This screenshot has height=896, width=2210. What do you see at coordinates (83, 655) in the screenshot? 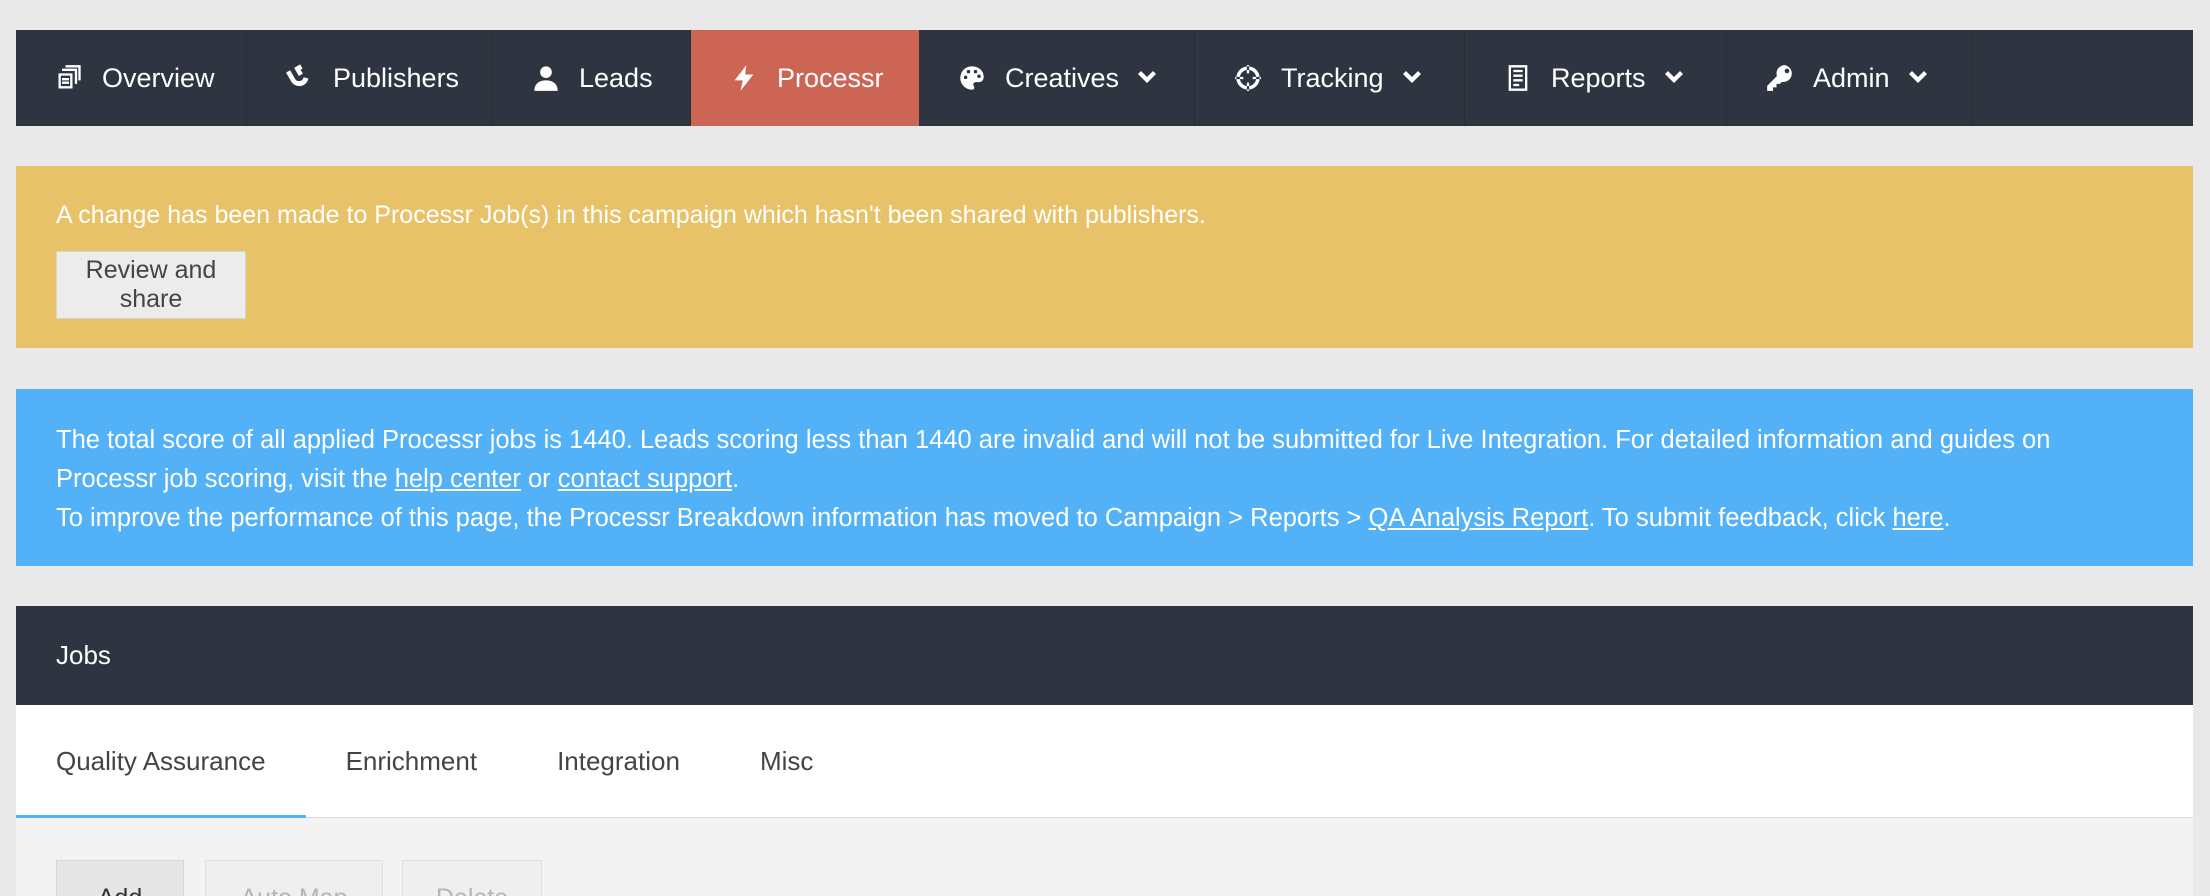
I see `jobs-title: Jobs` at bounding box center [83, 655].